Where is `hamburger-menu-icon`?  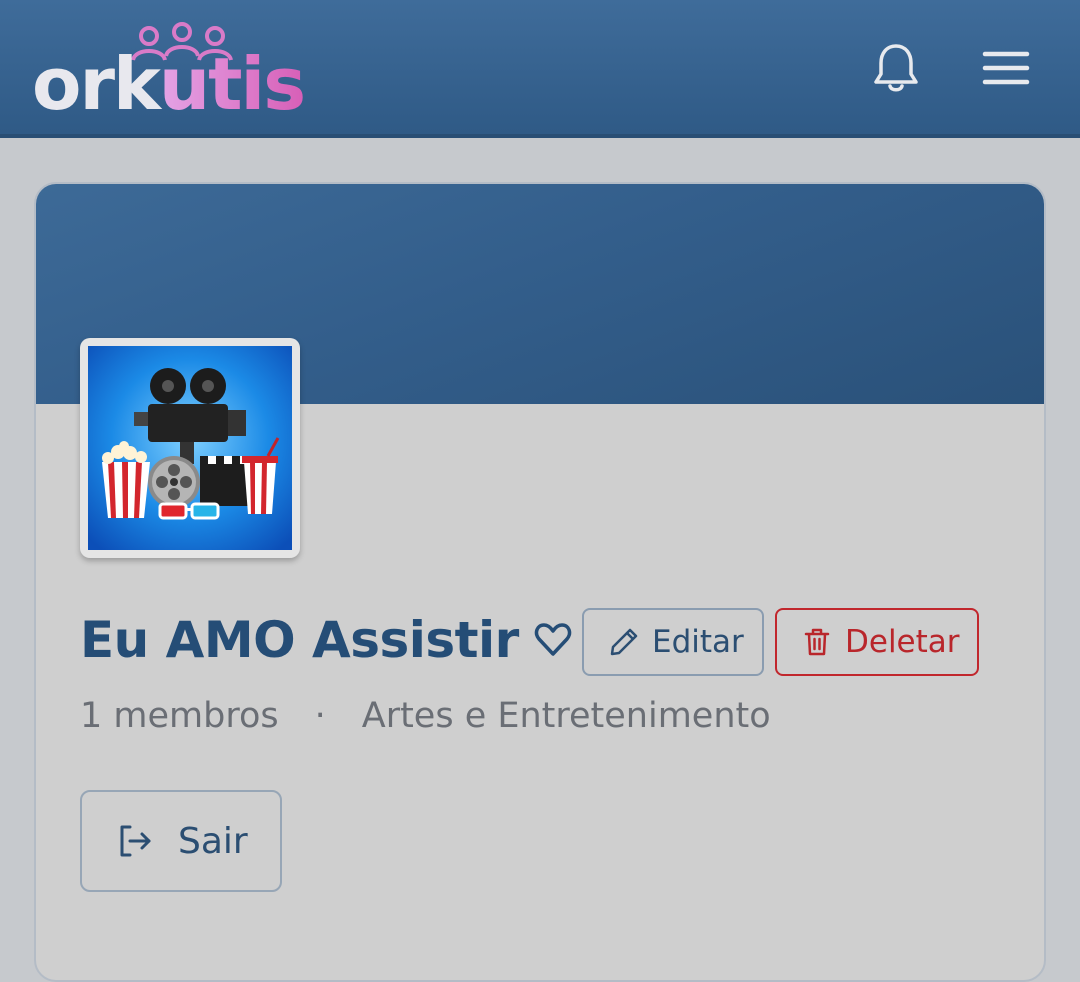
hamburger-menu-icon is located at coordinates (1006, 68).